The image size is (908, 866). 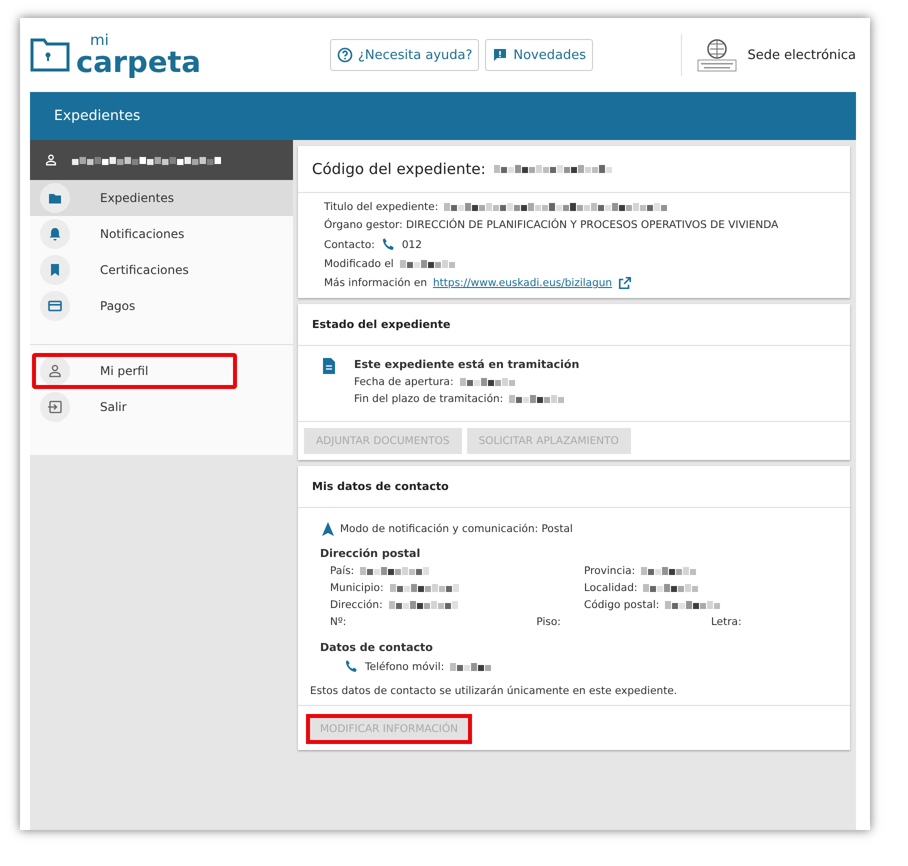 What do you see at coordinates (625, 283) in the screenshot?
I see `external-link-icon` at bounding box center [625, 283].